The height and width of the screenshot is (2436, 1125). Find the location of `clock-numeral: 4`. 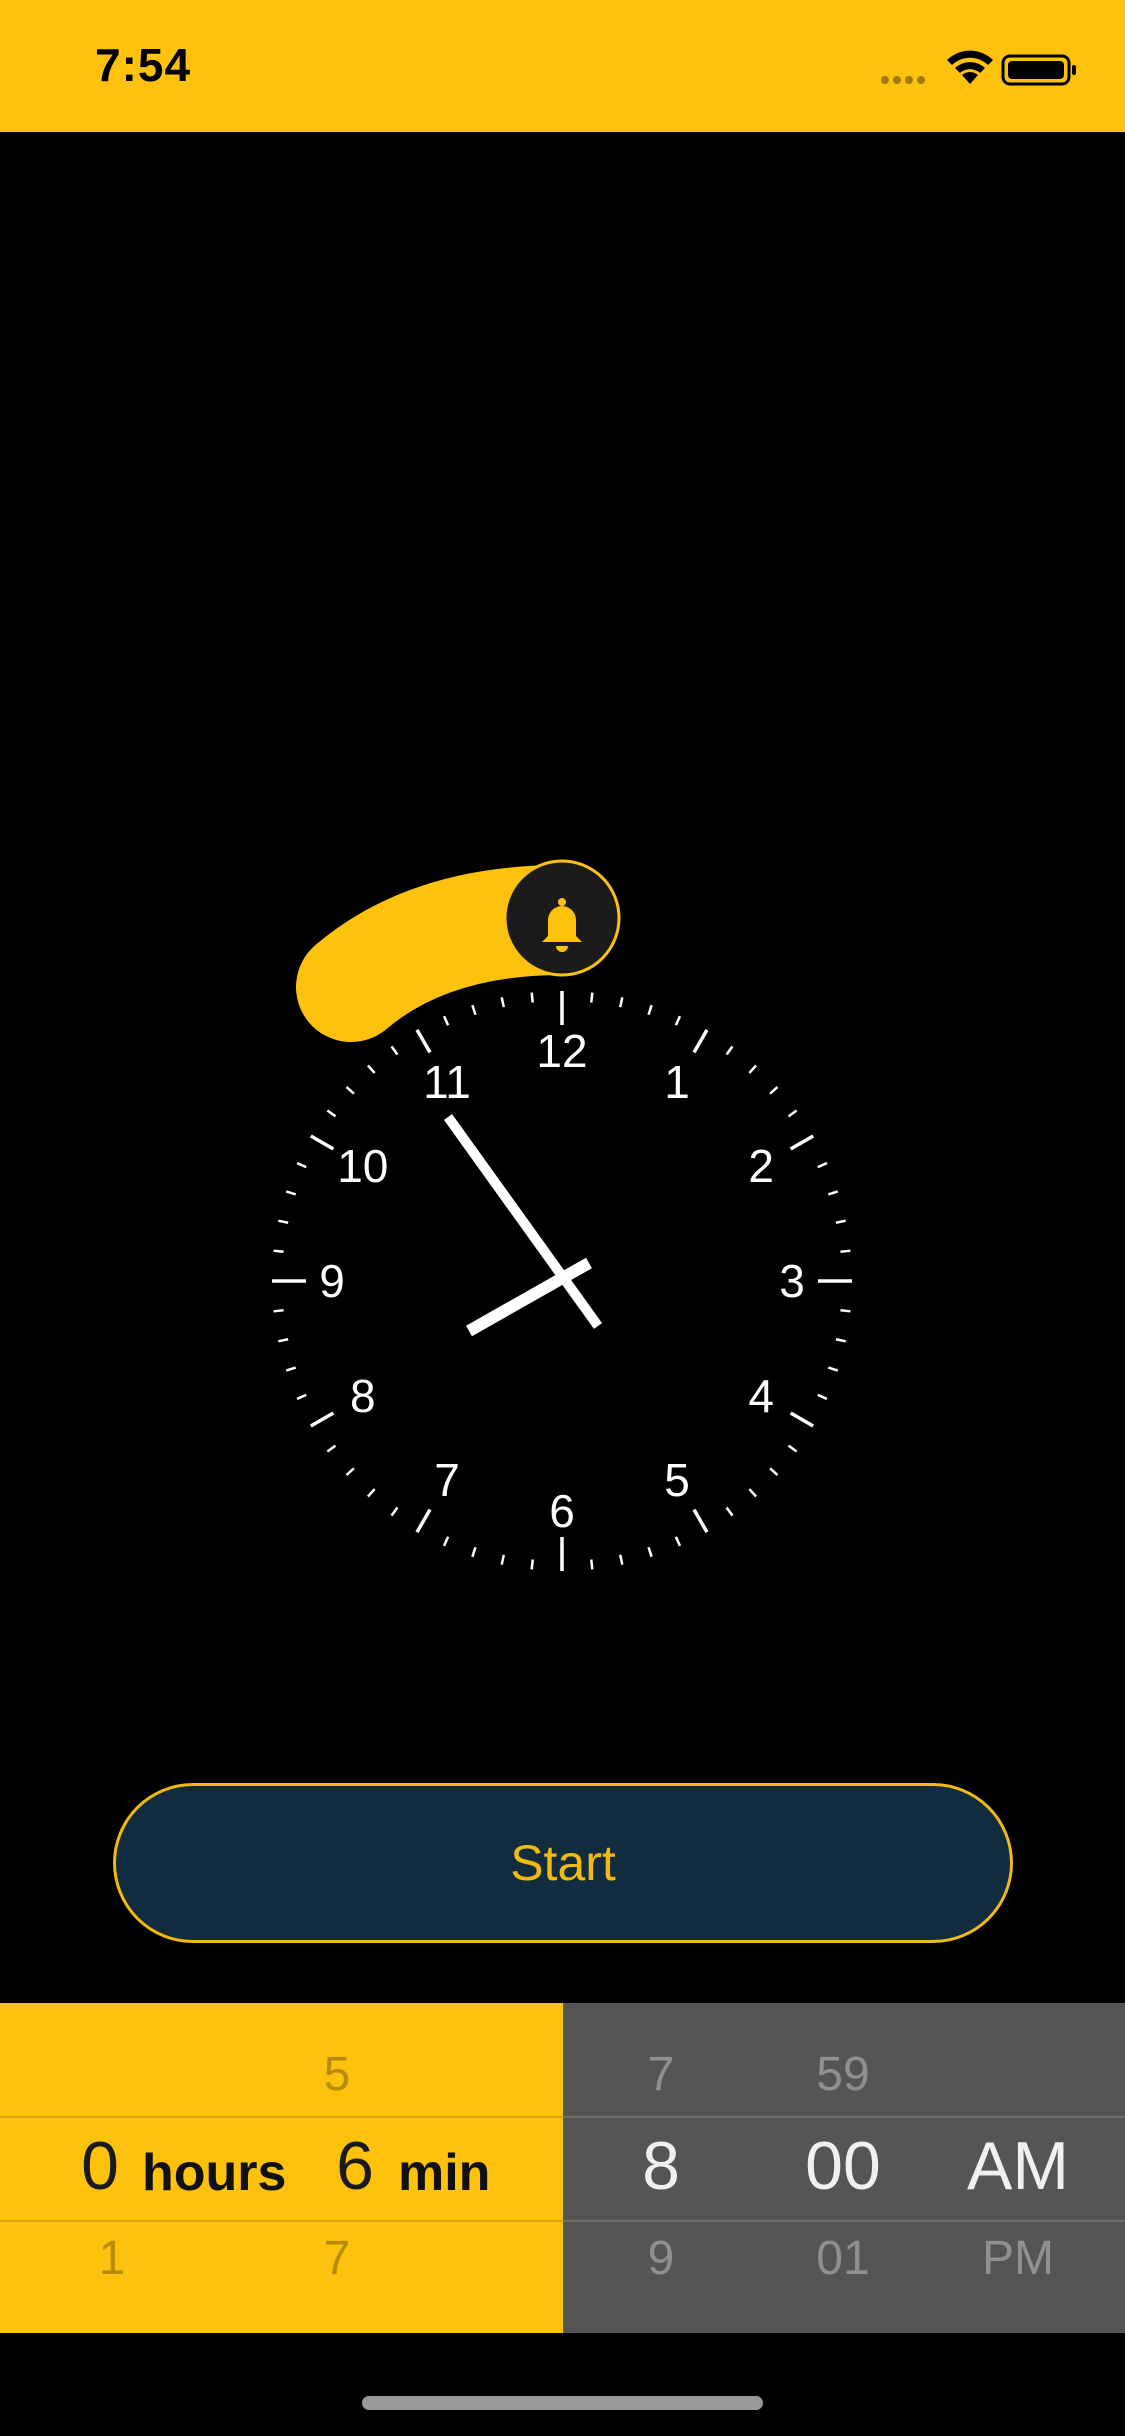

clock-numeral: 4 is located at coordinates (761, 1396).